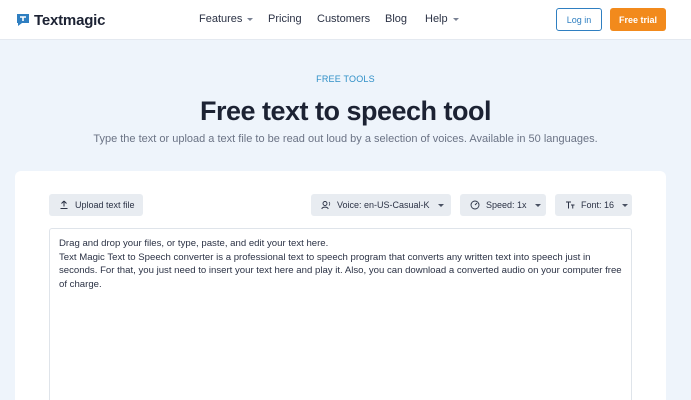  I want to click on nav-item-pricing: Pricing, so click(285, 19).